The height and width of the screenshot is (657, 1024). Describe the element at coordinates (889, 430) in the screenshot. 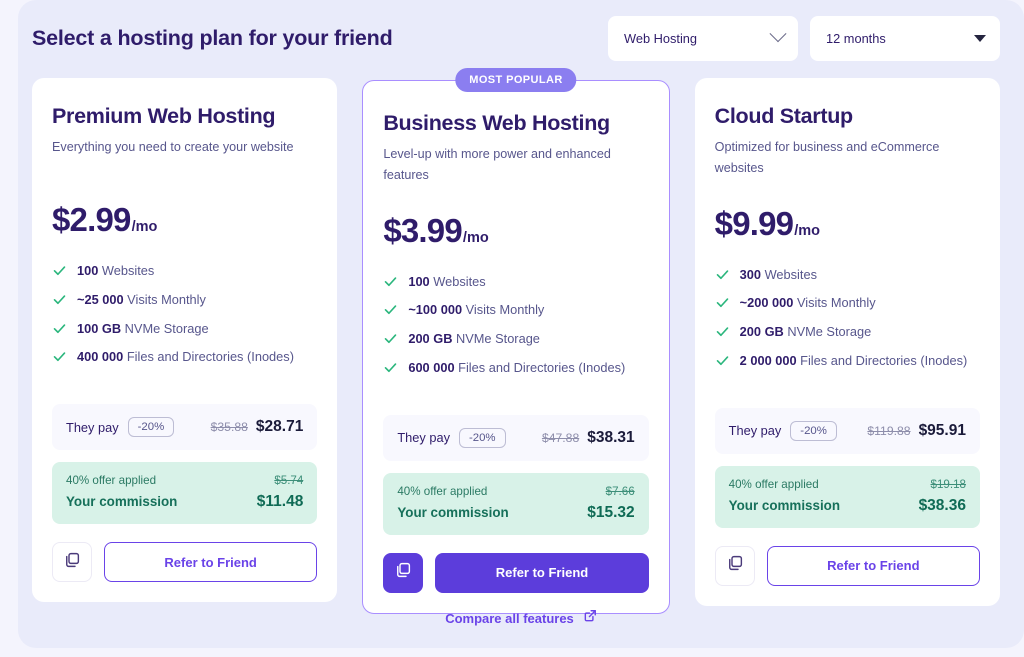

I see `they-pay-old-price: $119.88` at that location.